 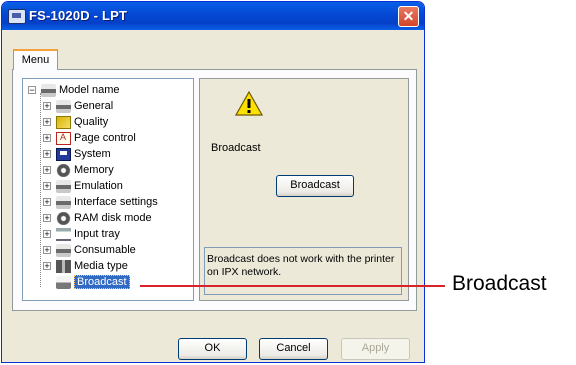 I want to click on tree-item-broadcast: Broadcast, so click(x=93, y=282).